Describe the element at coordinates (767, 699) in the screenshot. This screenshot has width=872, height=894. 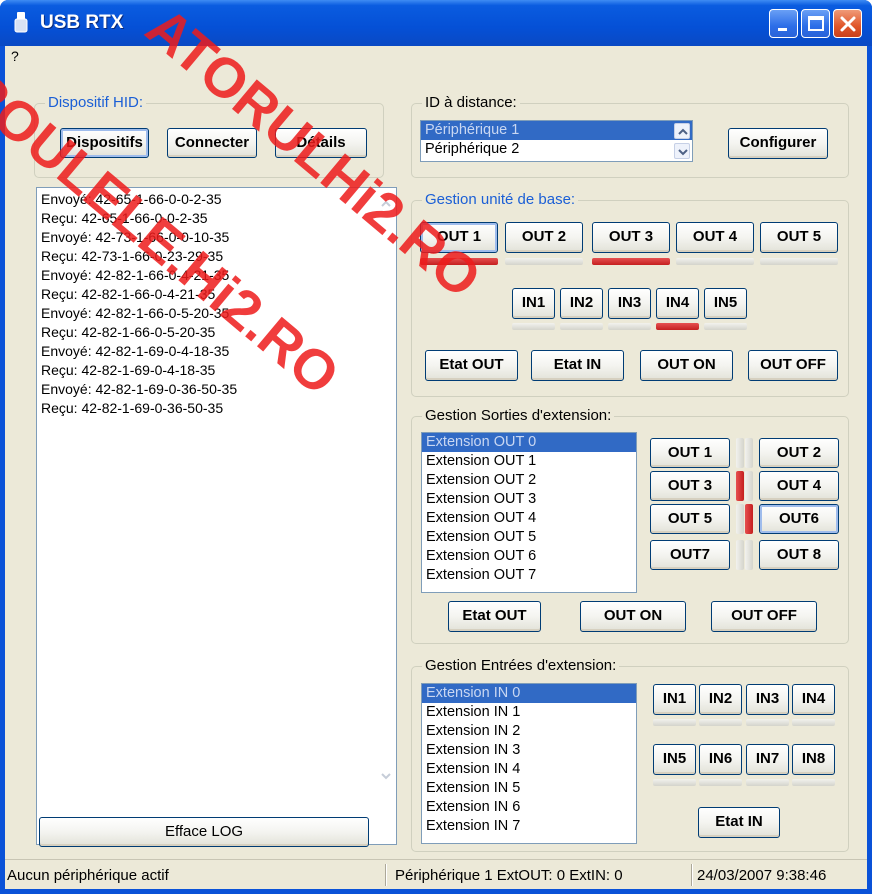
I see `ext-in-button: IN3` at that location.